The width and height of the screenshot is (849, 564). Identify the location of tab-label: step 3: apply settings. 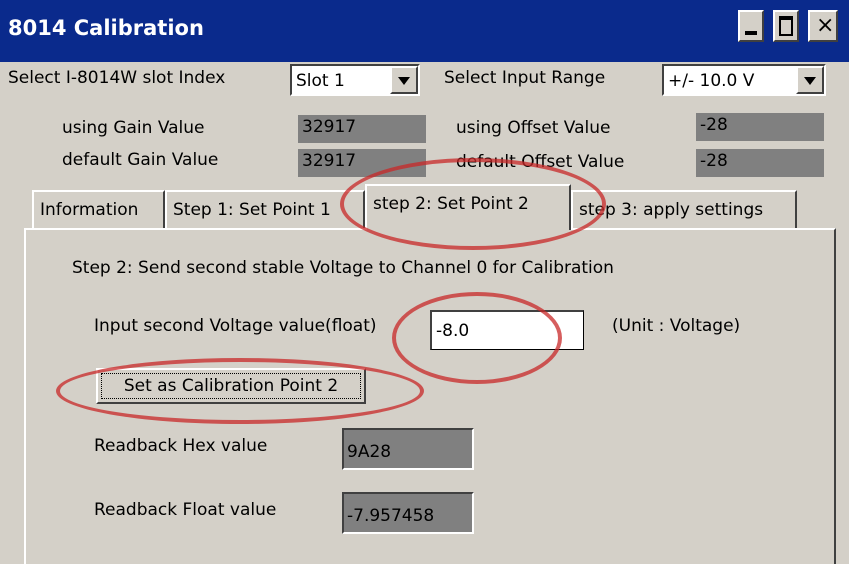
(671, 210).